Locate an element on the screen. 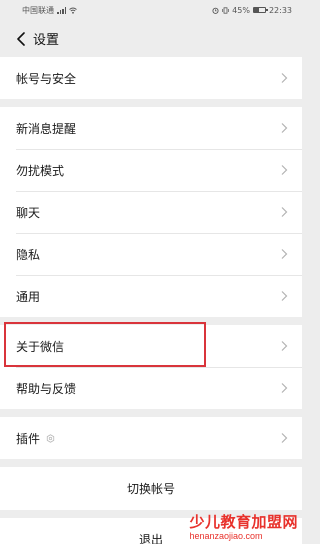 This screenshot has width=320, height=544. settings-item-general: 通用 is located at coordinates (151, 296).